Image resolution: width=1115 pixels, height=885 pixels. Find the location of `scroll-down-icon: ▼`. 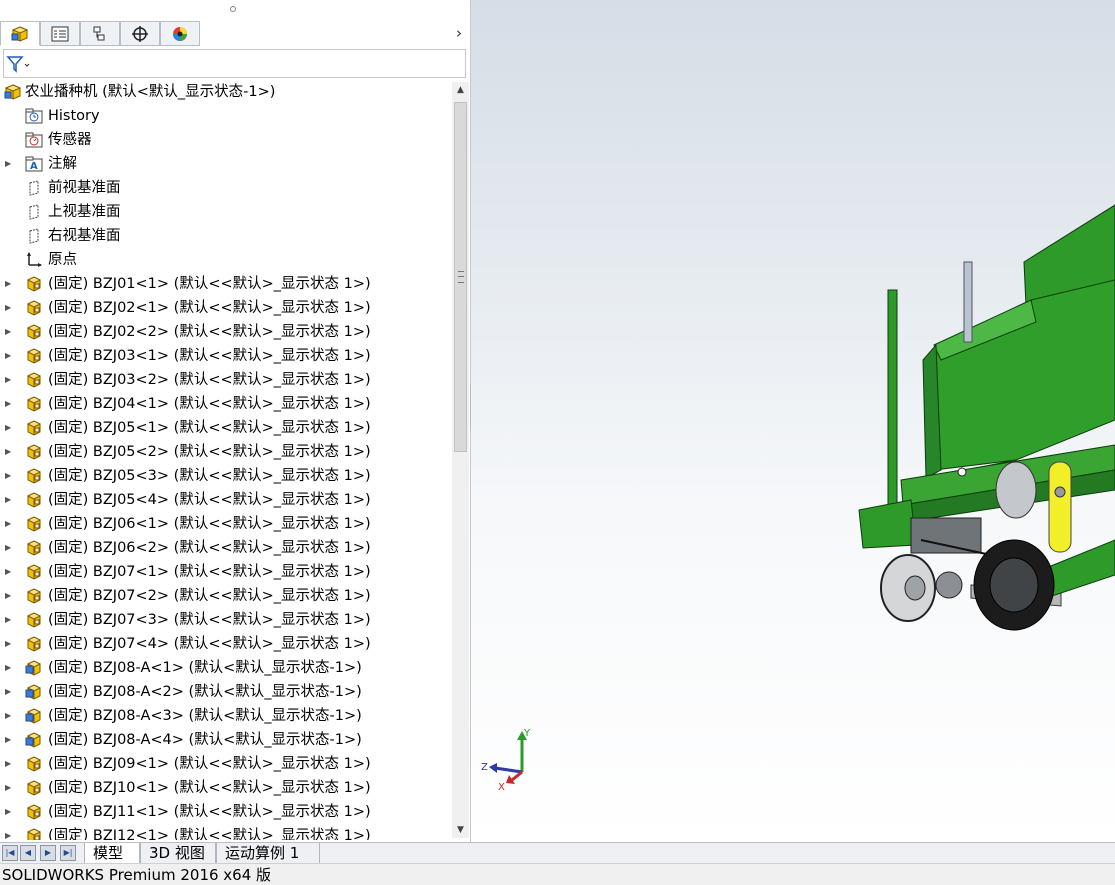

scroll-down-icon: ▼ is located at coordinates (460, 830).